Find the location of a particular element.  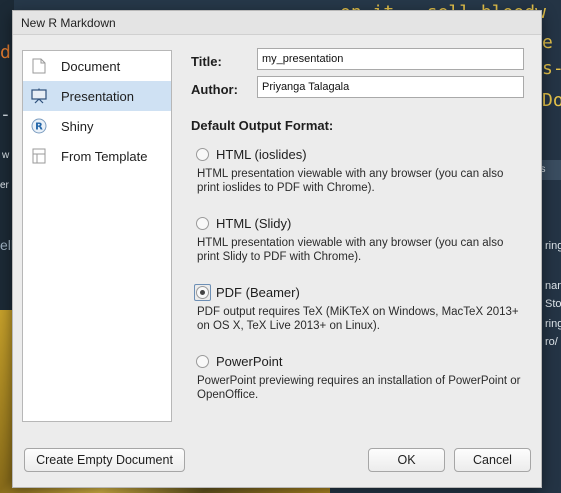

shiny-r-icon: R is located at coordinates (39, 126).